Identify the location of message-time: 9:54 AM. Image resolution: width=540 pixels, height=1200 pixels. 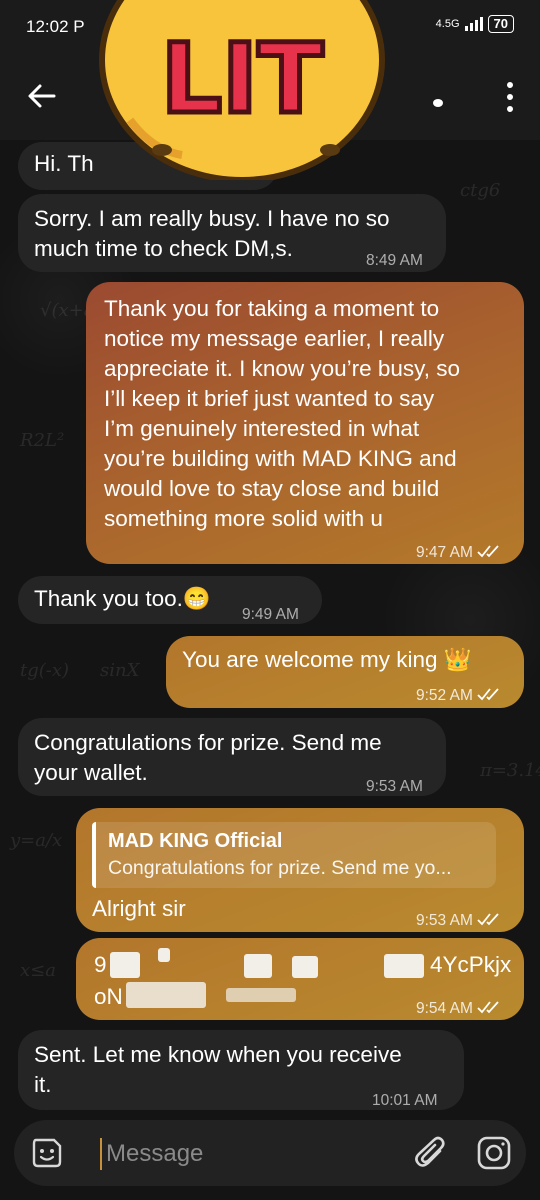
(459, 1009).